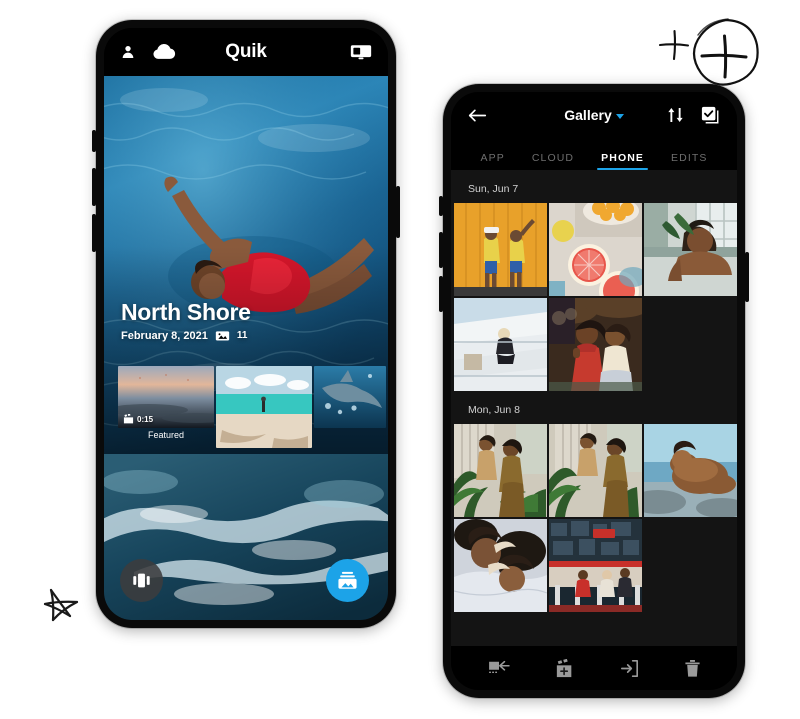 The image size is (800, 719). Describe the element at coordinates (565, 668) in the screenshot. I see `add-to-video-icon` at that location.